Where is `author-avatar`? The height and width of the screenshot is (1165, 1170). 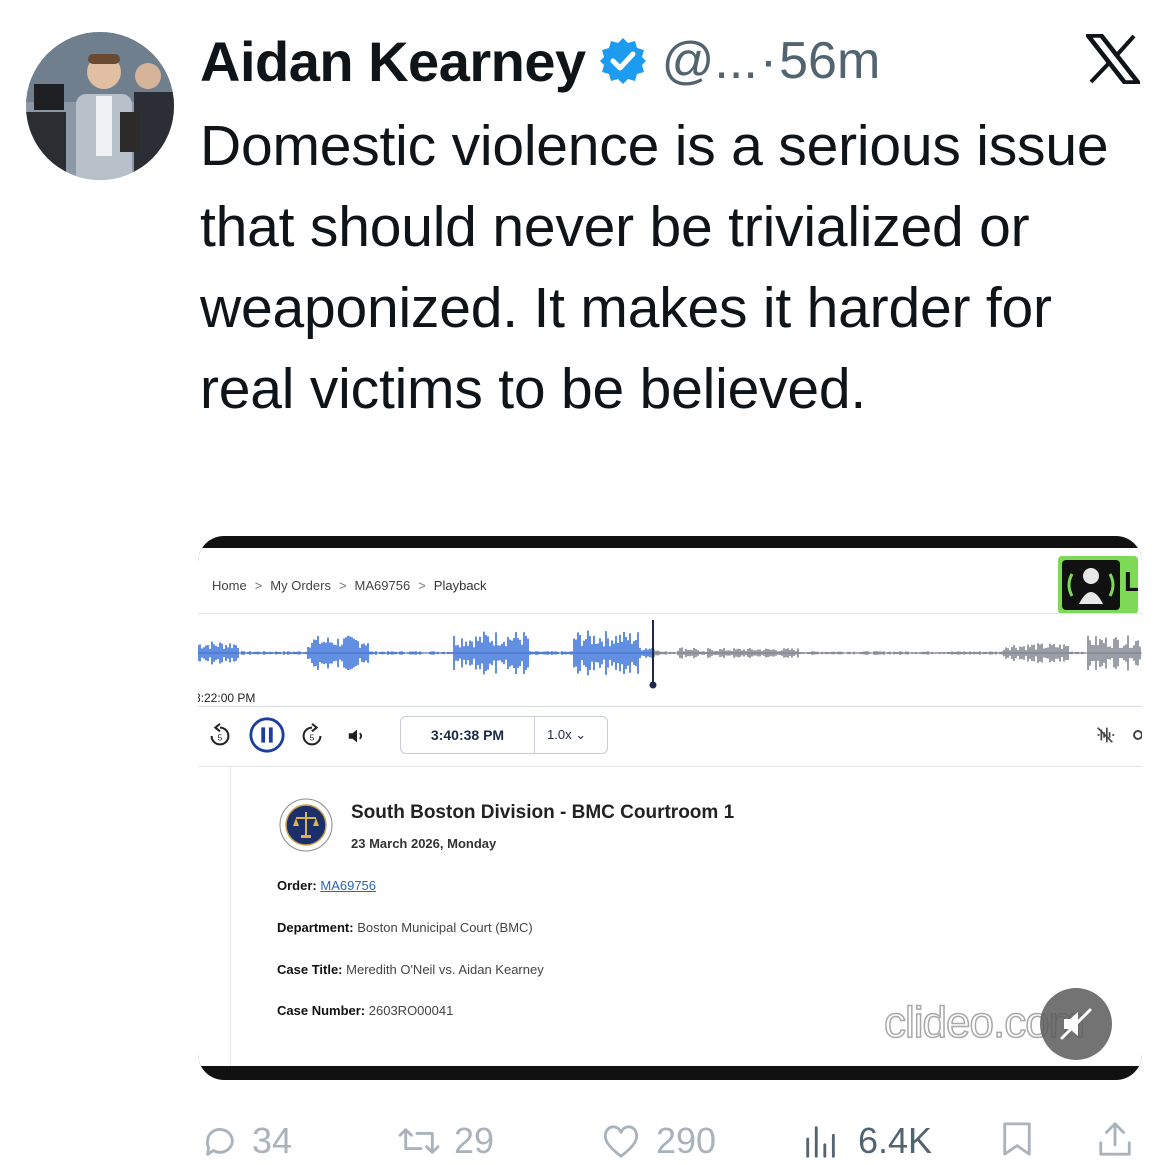 author-avatar is located at coordinates (100, 106).